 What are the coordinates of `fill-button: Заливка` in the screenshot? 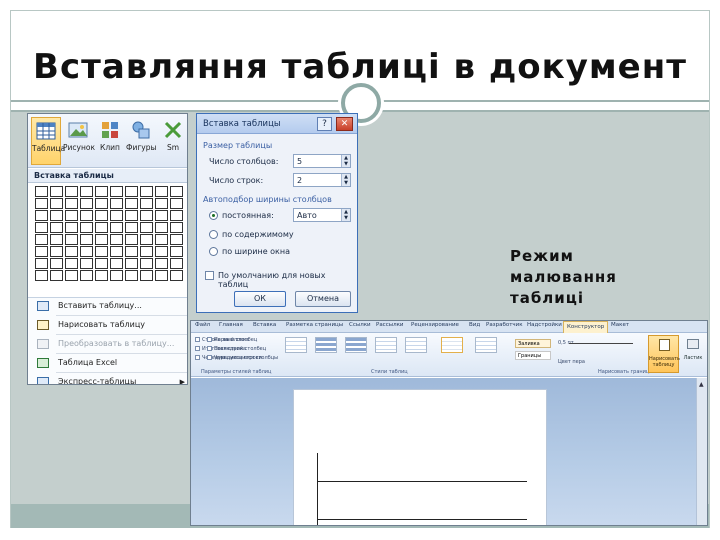 It's located at (533, 343).